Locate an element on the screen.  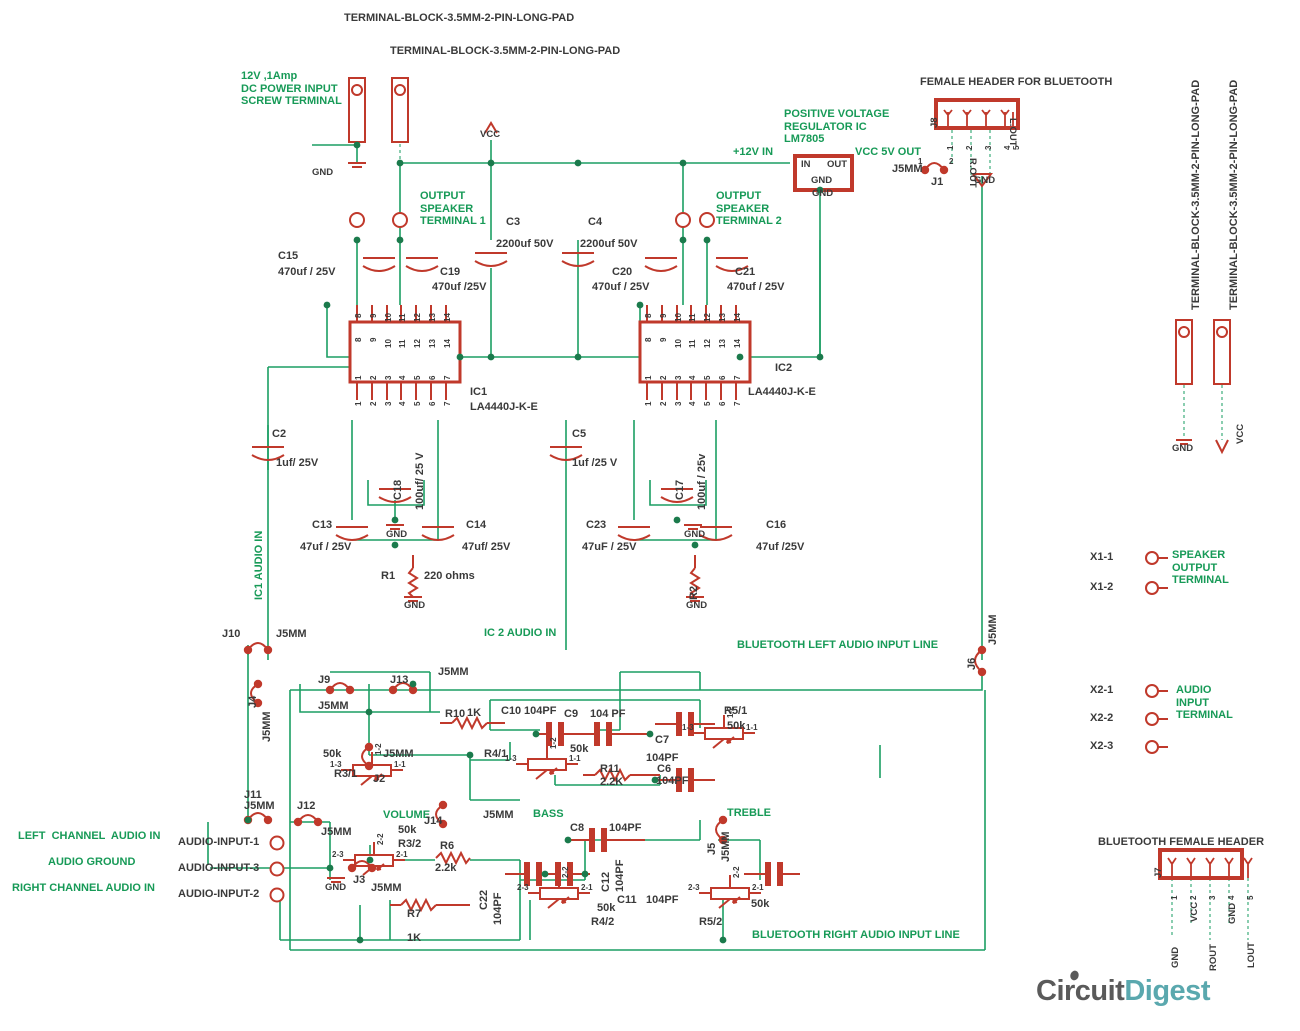
x1-pin-2-ref: X1-2 is located at coordinates (1102, 587).